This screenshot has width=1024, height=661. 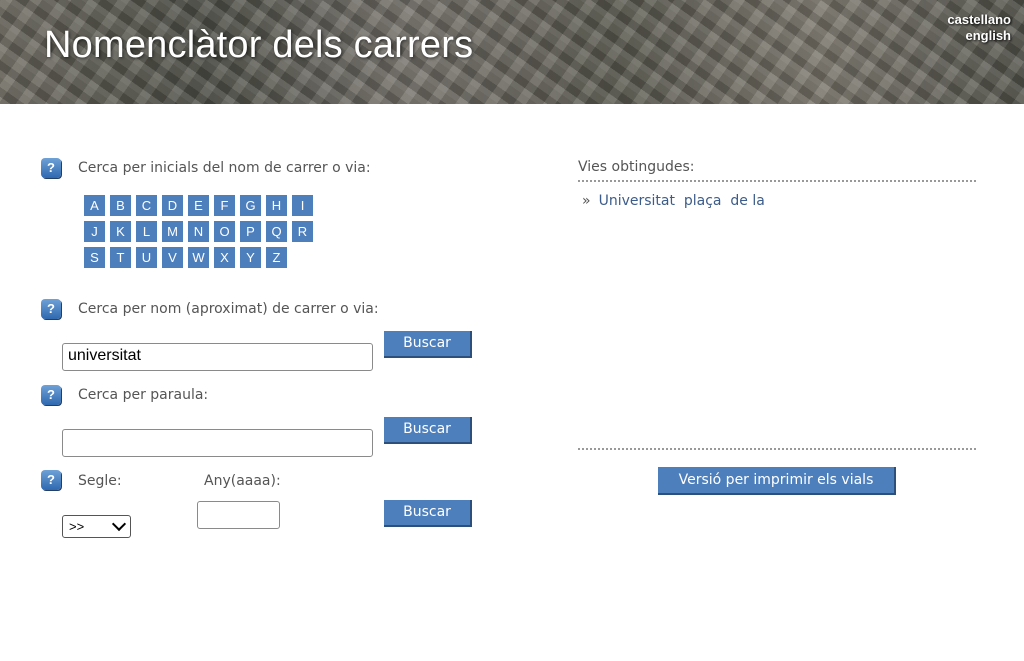 I want to click on year-input, so click(x=238, y=515).